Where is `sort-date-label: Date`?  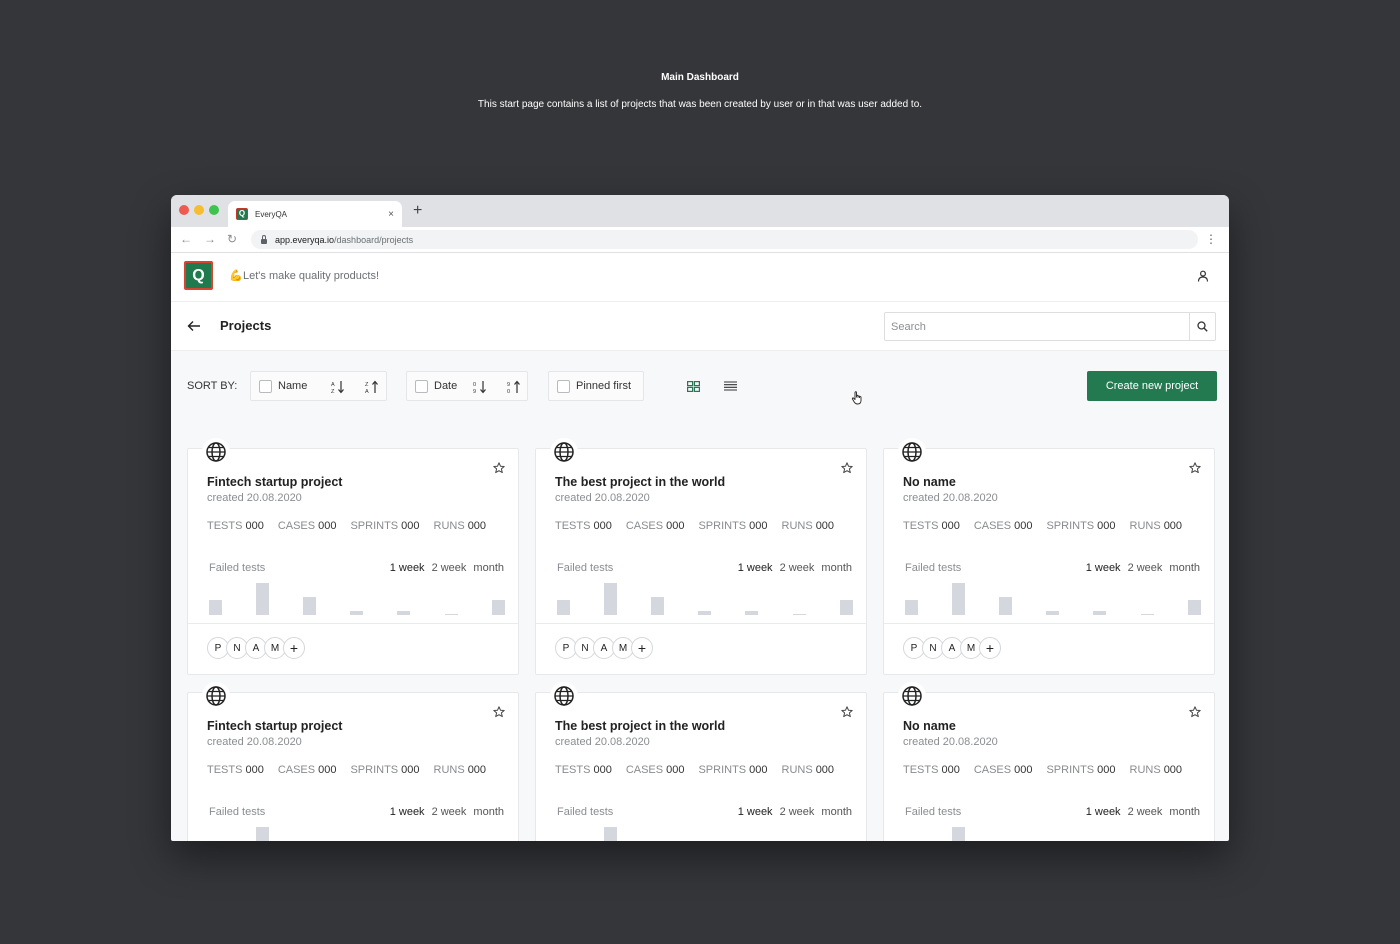 sort-date-label: Date is located at coordinates (446, 386).